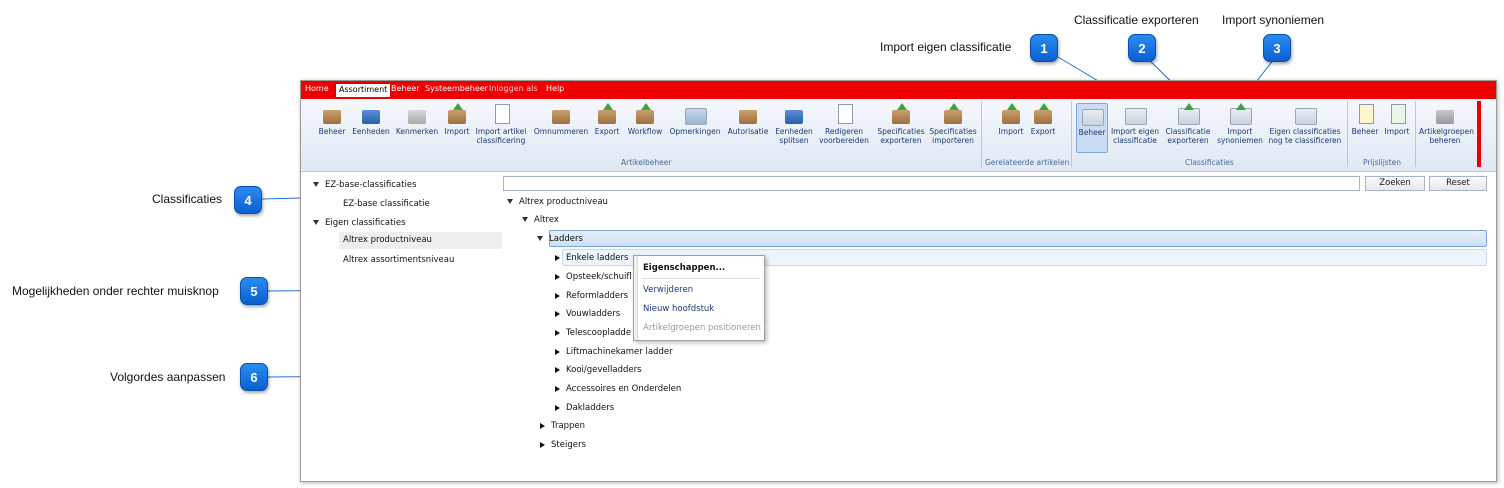 This screenshot has width=1504, height=488. Describe the element at coordinates (540, 220) in the screenshot. I see `tree-node-altrex: Altrex` at that location.